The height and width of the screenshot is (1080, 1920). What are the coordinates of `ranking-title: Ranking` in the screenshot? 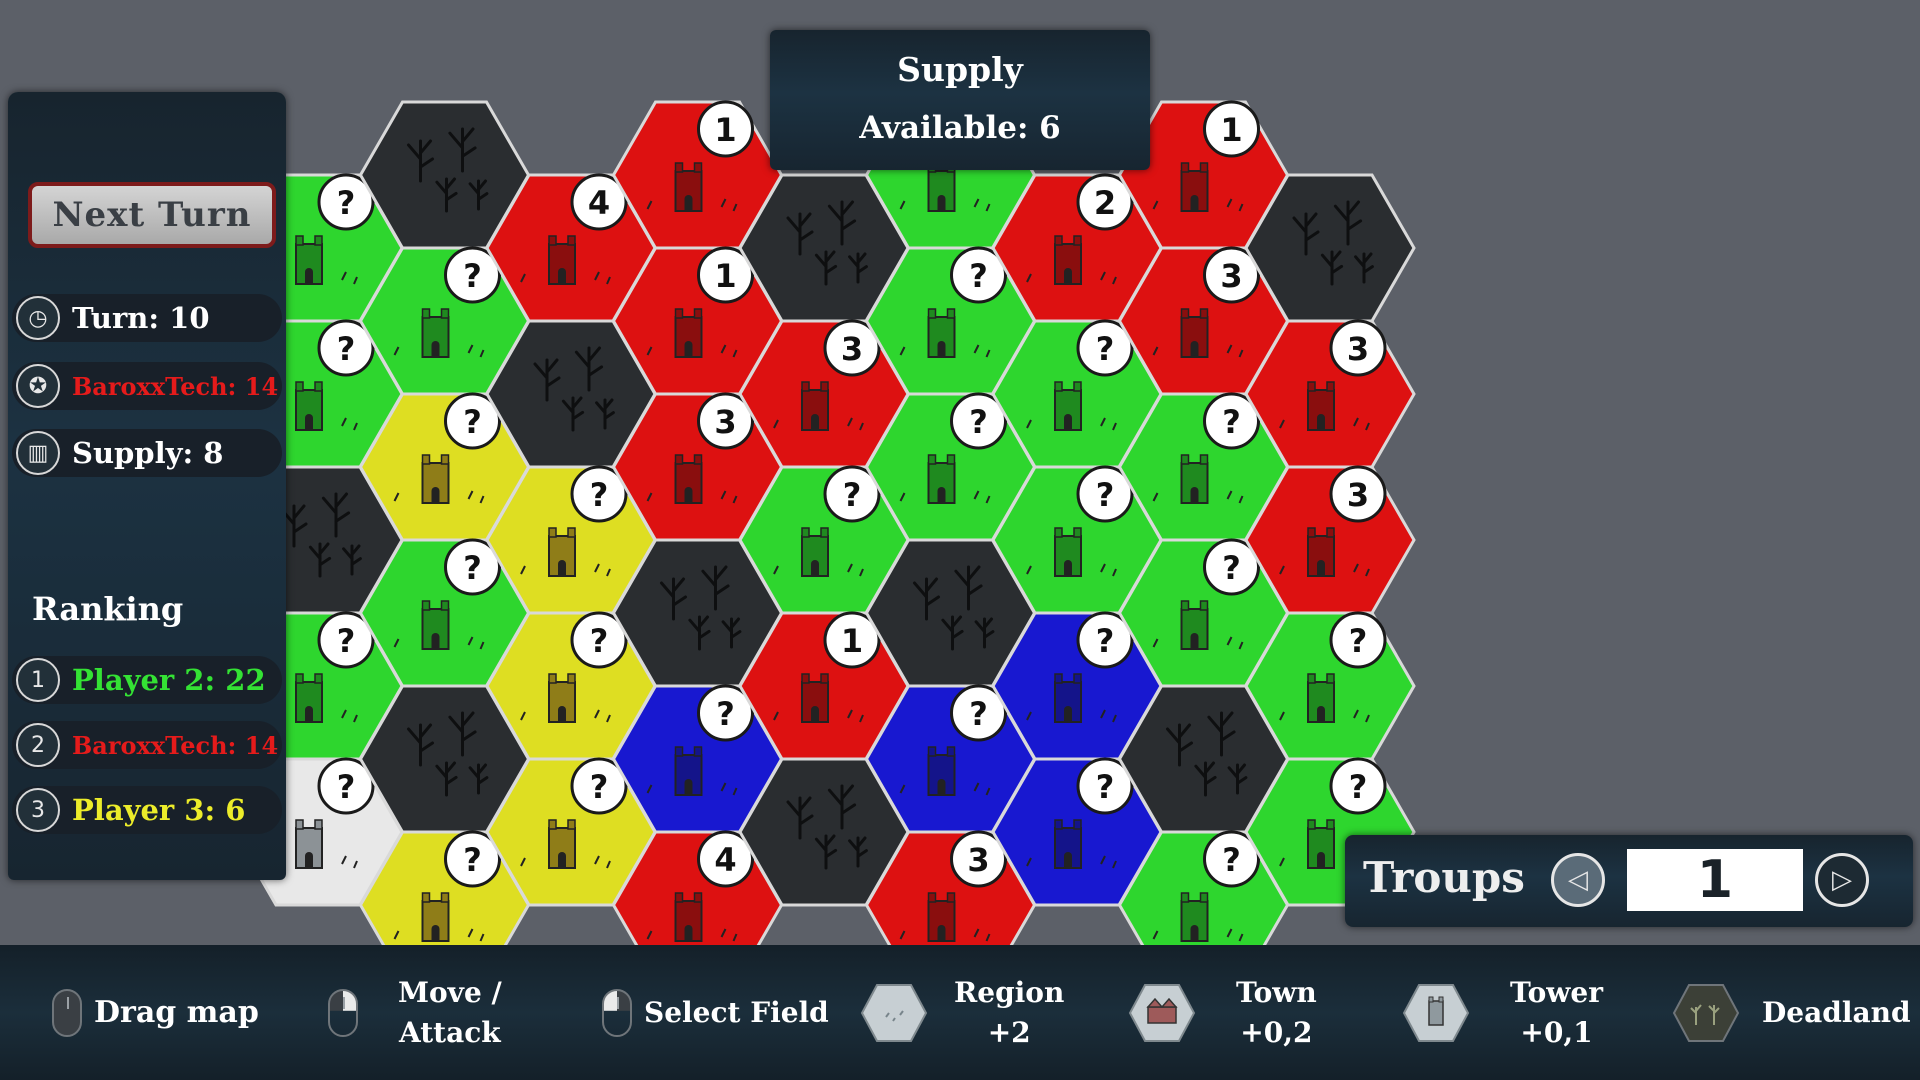 It's located at (108, 609).